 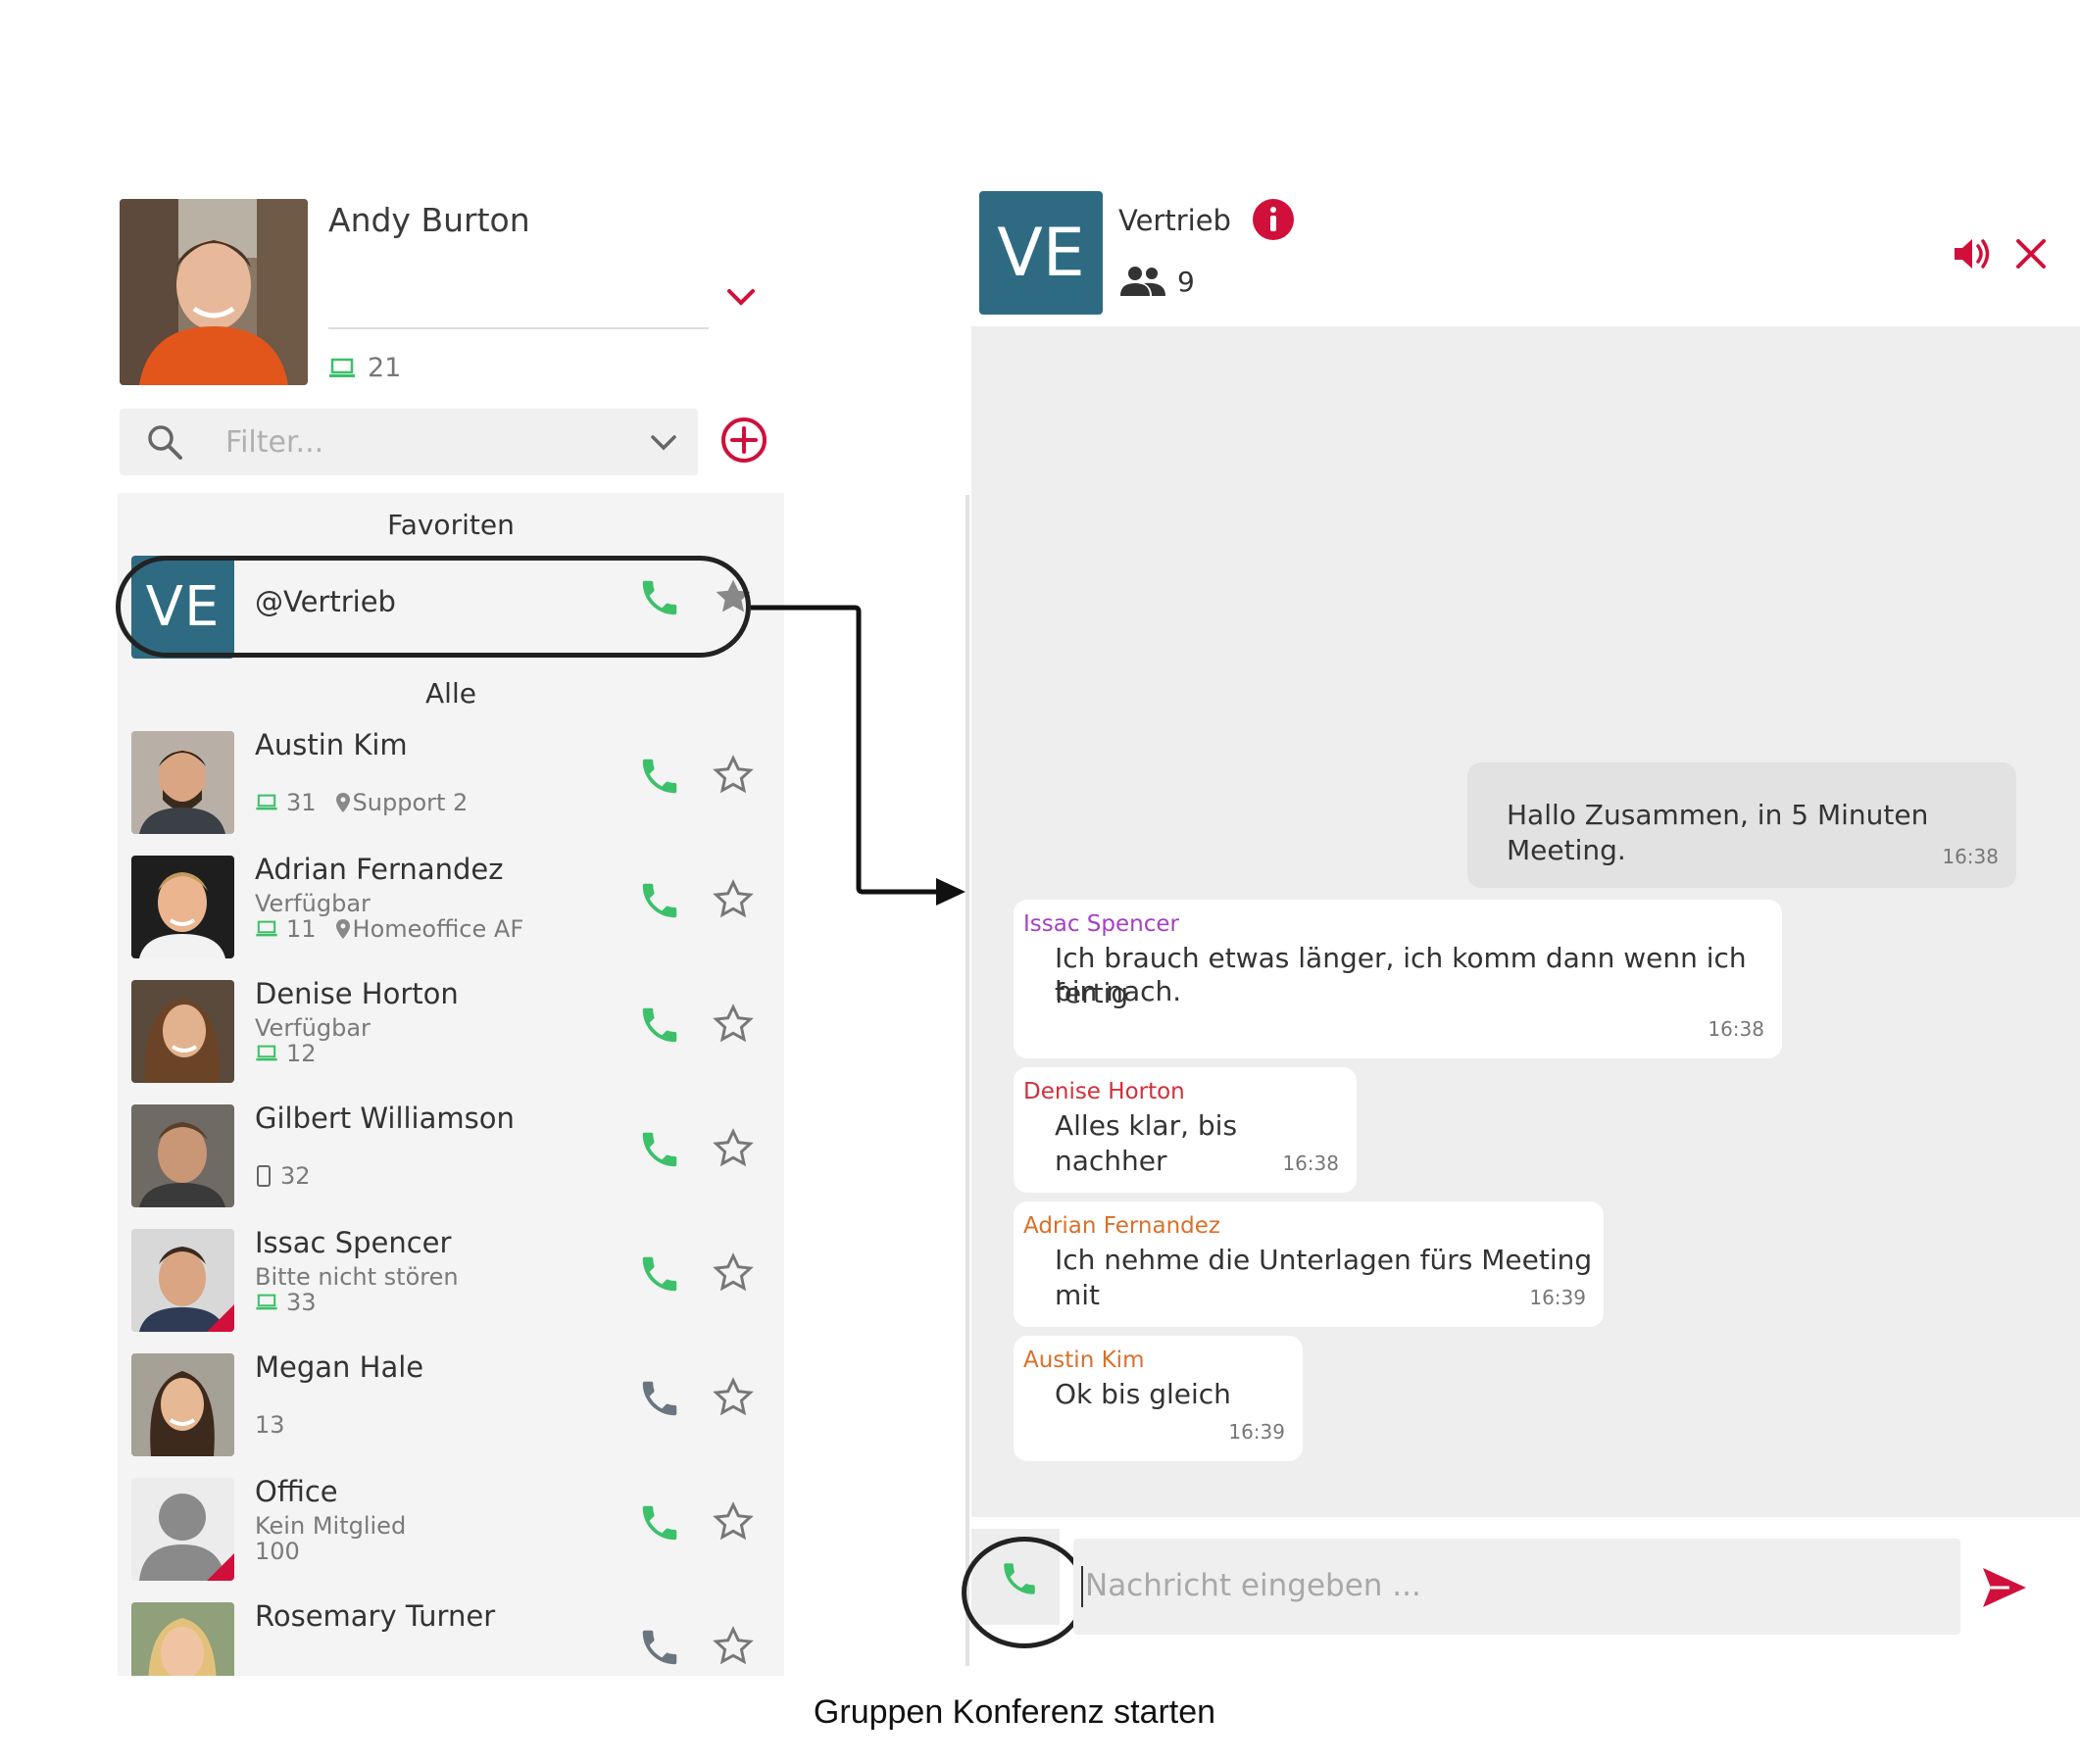 I want to click on contact-name: Office, so click(x=296, y=1491).